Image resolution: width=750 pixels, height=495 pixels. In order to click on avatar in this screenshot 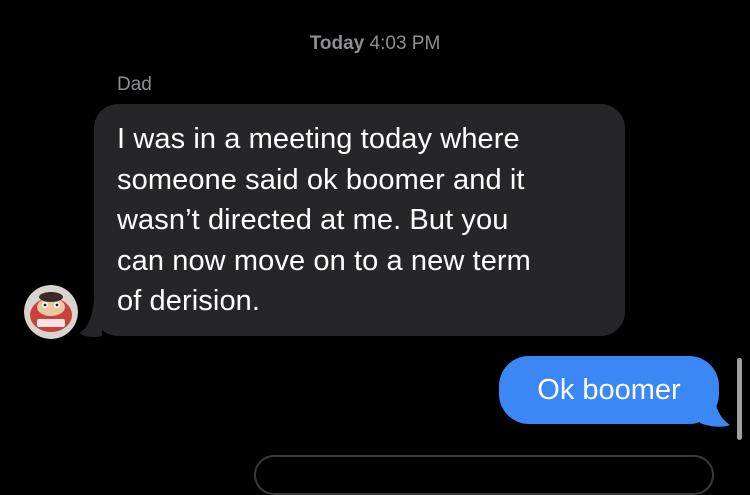, I will do `click(51, 312)`.